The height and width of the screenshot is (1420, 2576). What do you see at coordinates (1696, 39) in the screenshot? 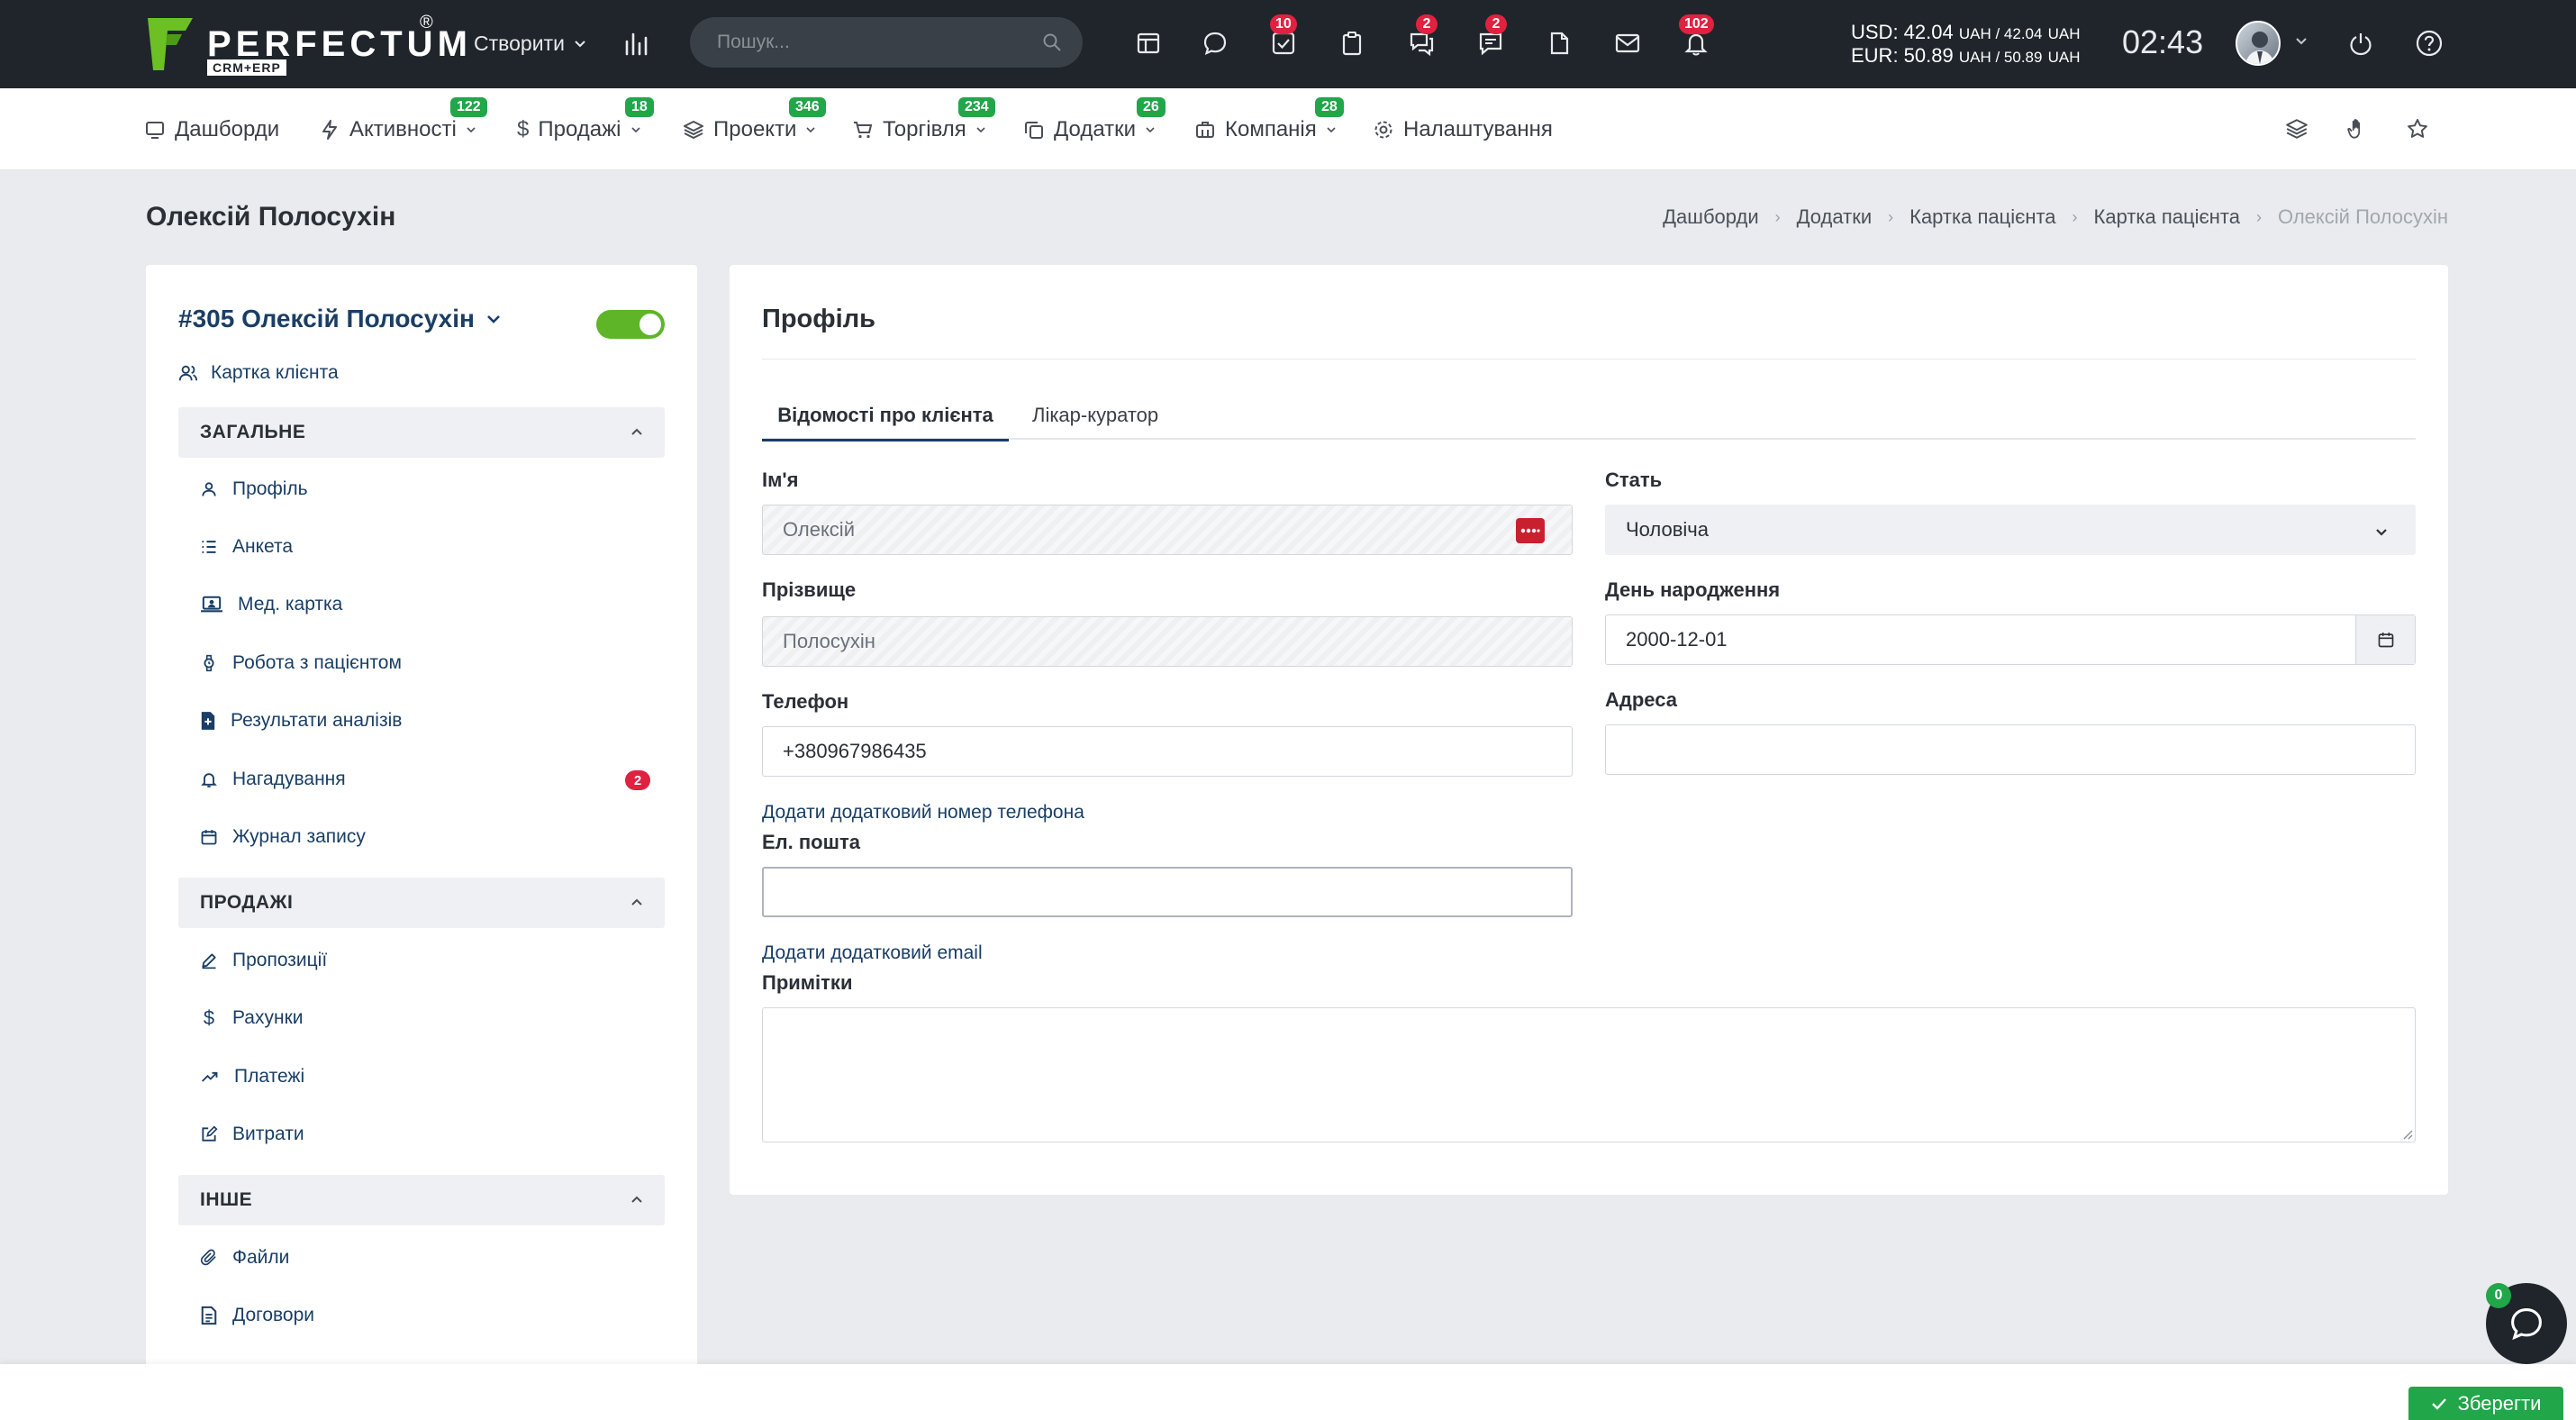
I see `notifications-bell-icon: 102` at bounding box center [1696, 39].